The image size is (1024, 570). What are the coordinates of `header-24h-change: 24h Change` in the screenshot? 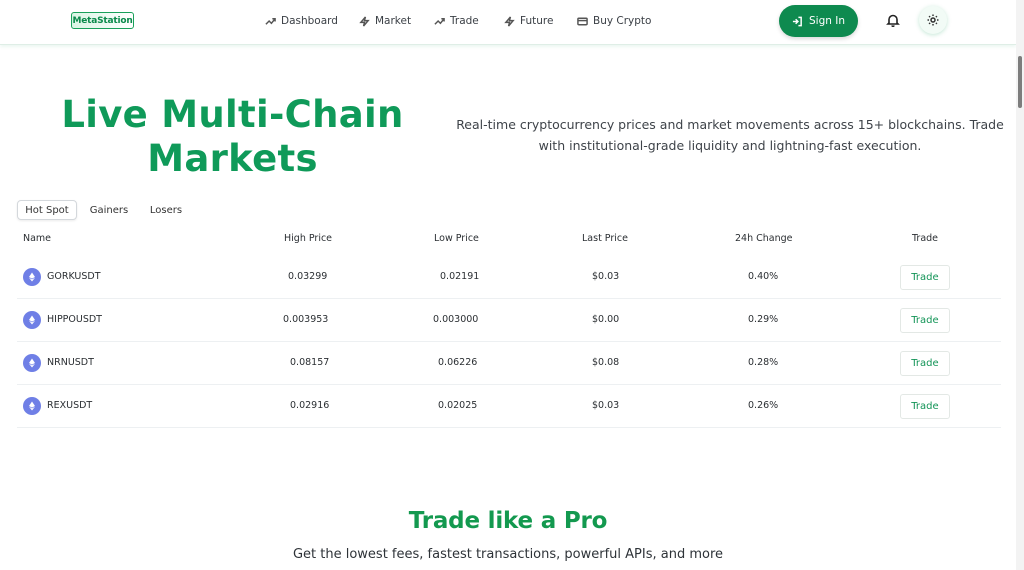 It's located at (764, 238).